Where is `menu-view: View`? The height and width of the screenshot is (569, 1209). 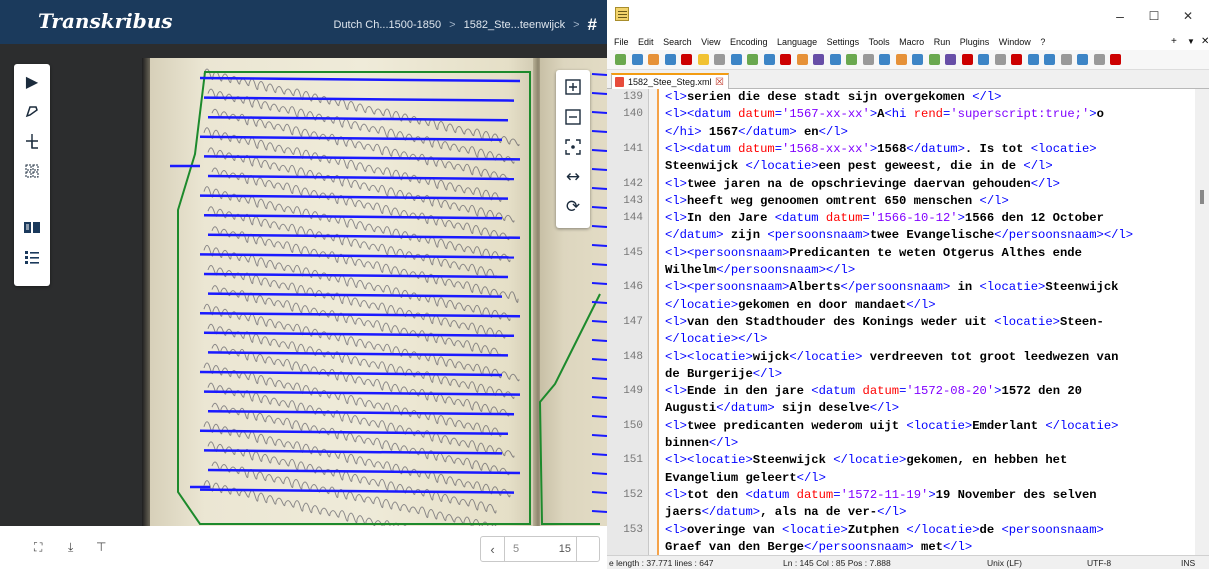
menu-view: View is located at coordinates (710, 42).